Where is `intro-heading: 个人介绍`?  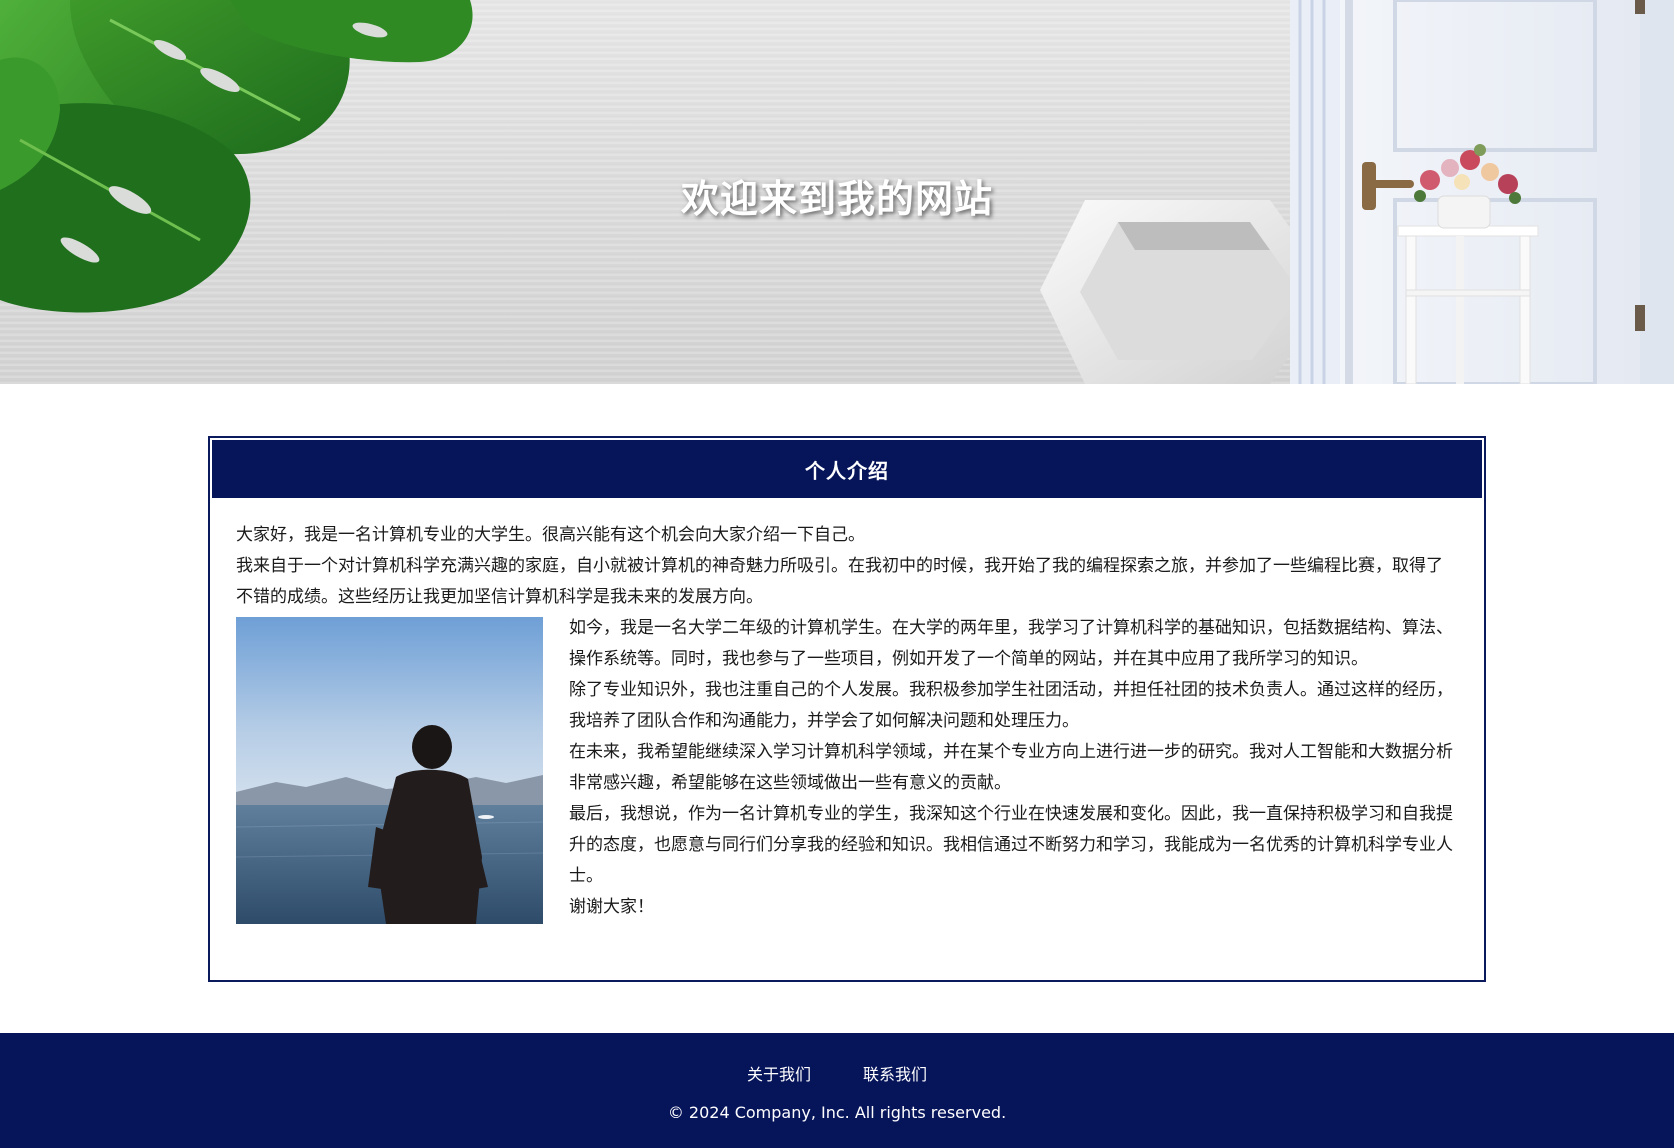
intro-heading: 个人介绍 is located at coordinates (847, 469).